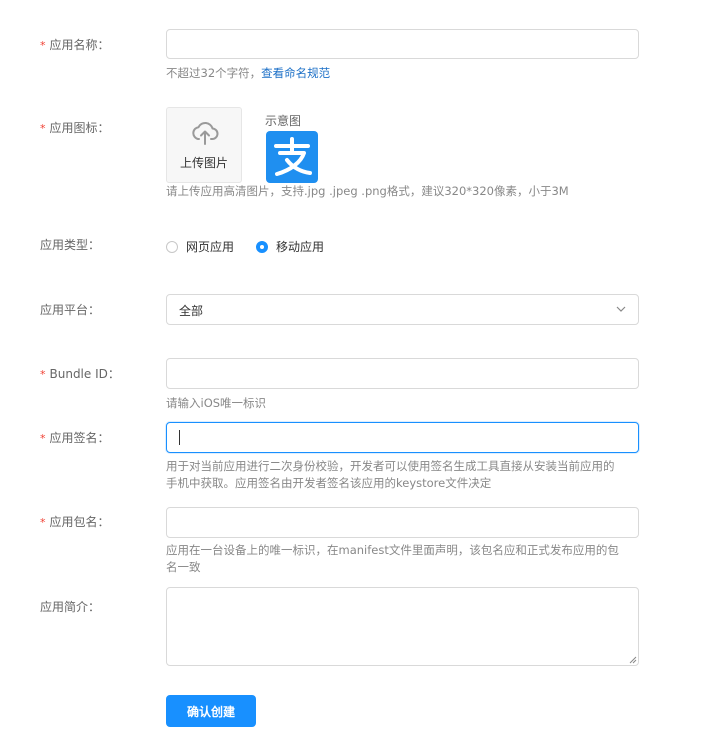 Image resolution: width=713 pixels, height=745 pixels. What do you see at coordinates (75, 45) in the screenshot?
I see `app-name-label: * 应用名称：` at bounding box center [75, 45].